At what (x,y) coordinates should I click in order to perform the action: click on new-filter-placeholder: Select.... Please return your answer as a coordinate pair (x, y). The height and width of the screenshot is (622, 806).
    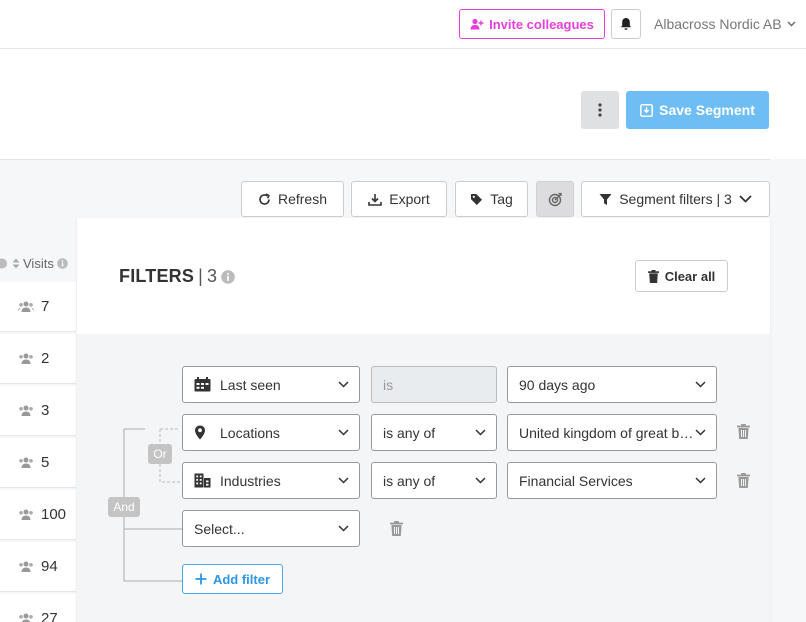
    Looking at the image, I should click on (219, 528).